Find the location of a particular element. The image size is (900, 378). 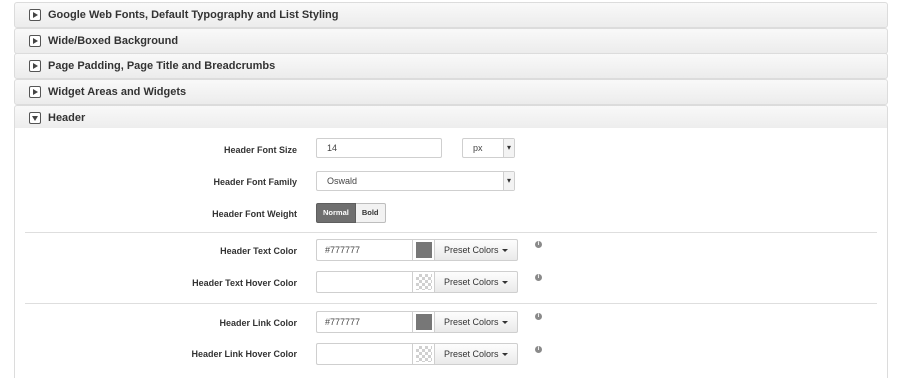

header-font-size-input: 14 is located at coordinates (379, 148).